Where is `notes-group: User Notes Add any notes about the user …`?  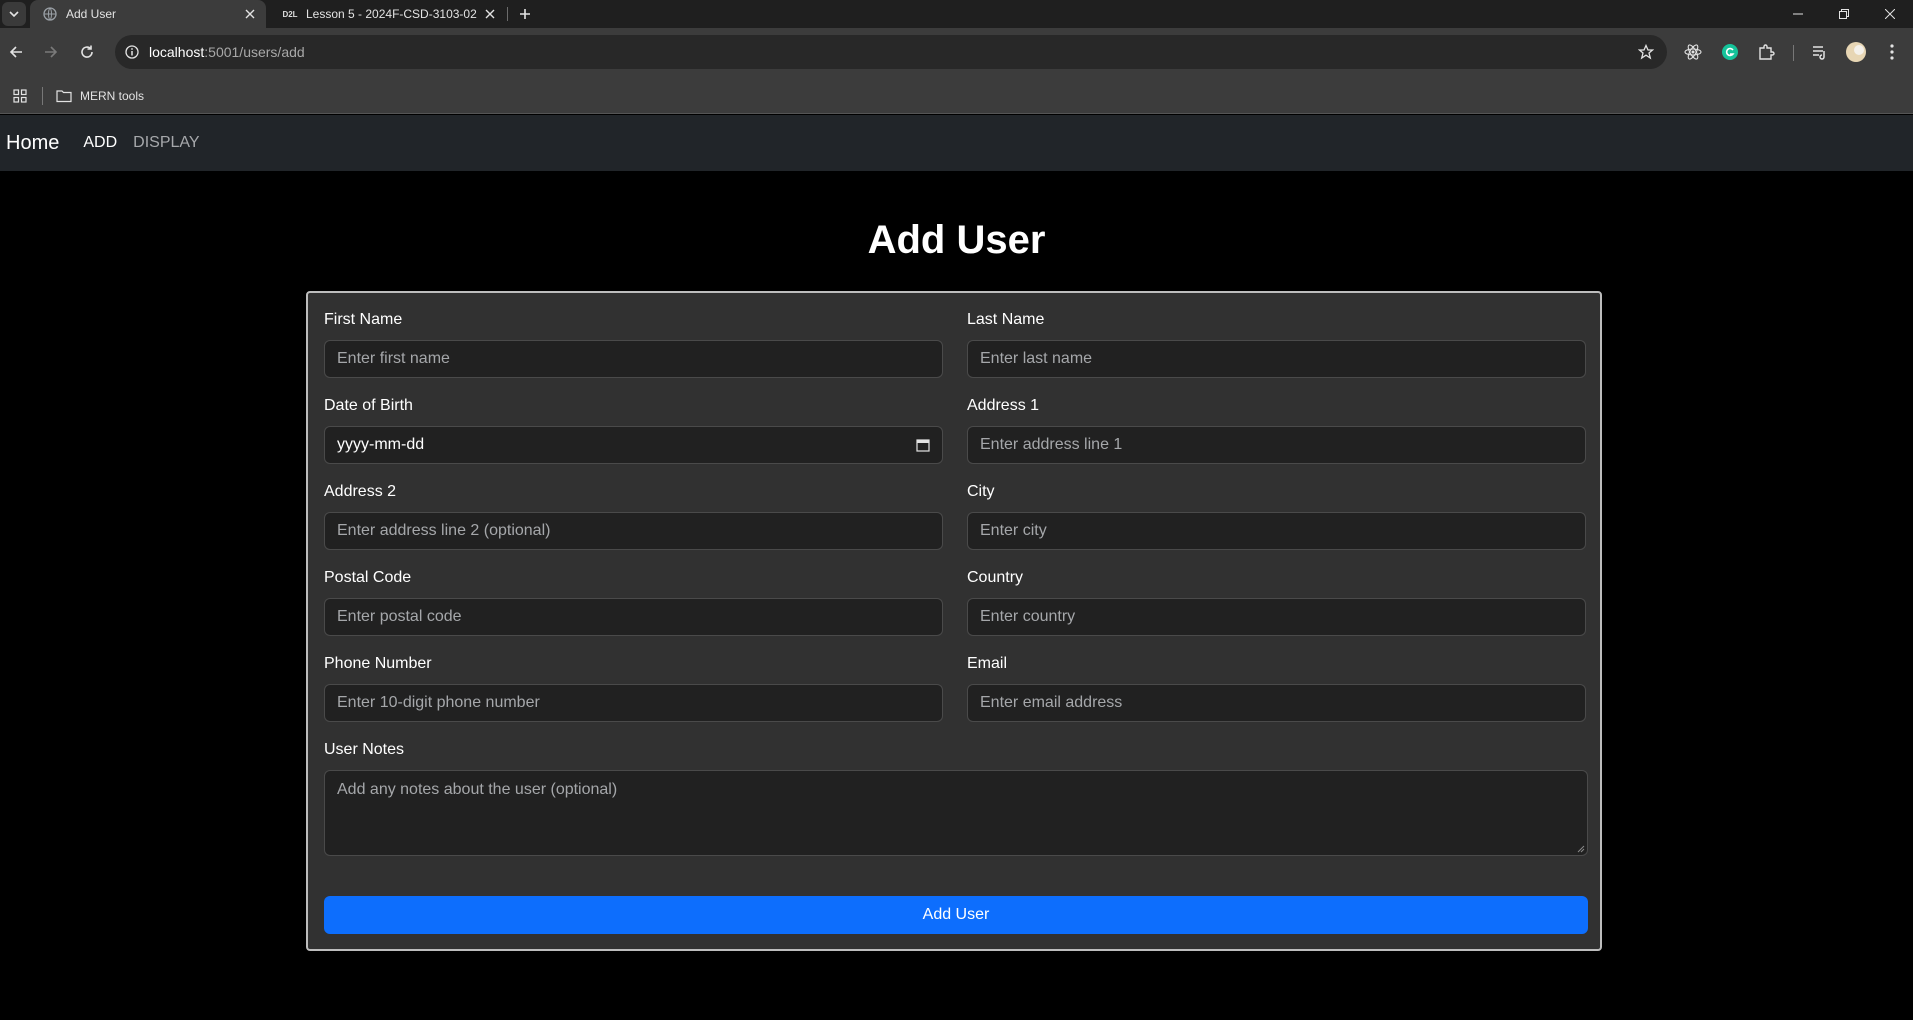
notes-group: User Notes Add any notes about the user … is located at coordinates (956, 798).